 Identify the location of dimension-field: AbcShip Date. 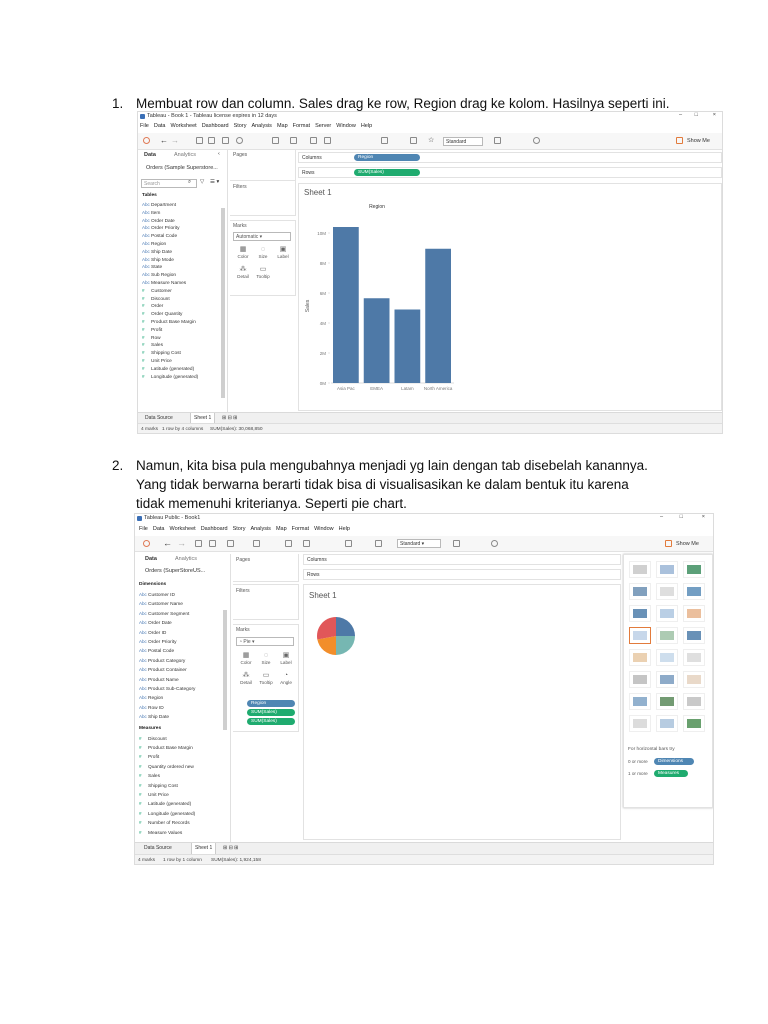
(157, 252).